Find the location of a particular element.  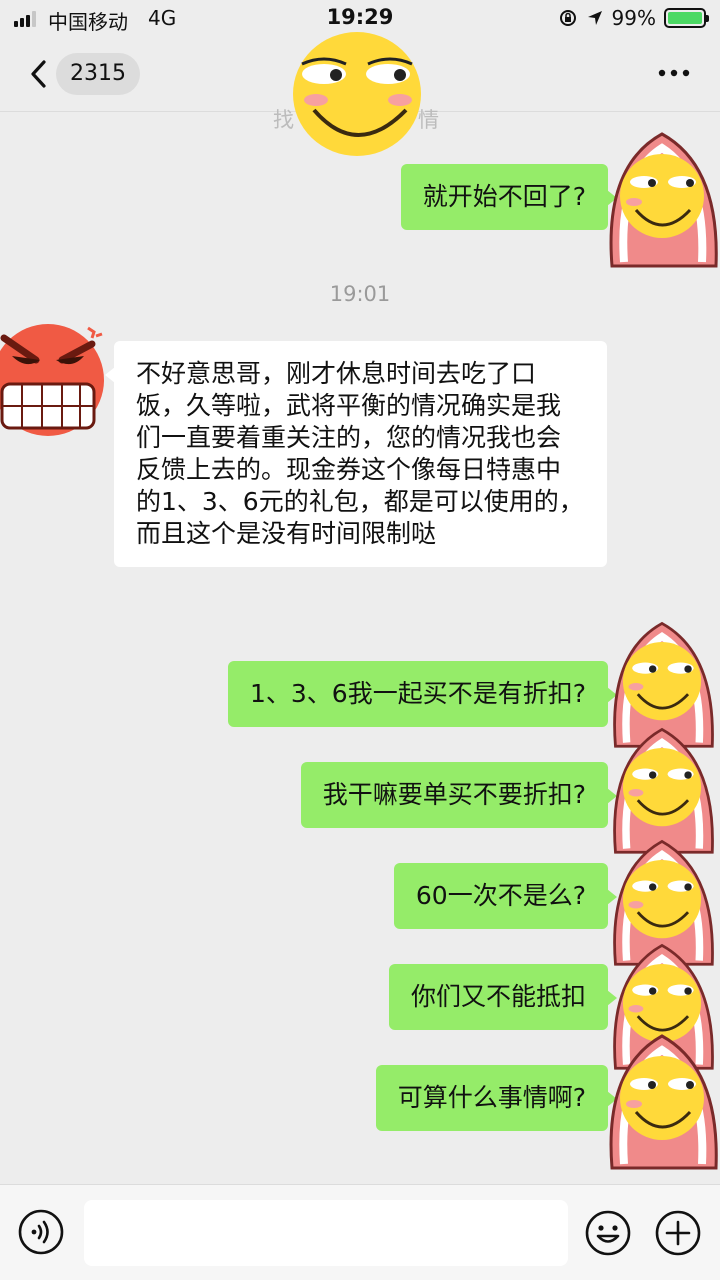

battery-percentage: 99% is located at coordinates (633, 18).